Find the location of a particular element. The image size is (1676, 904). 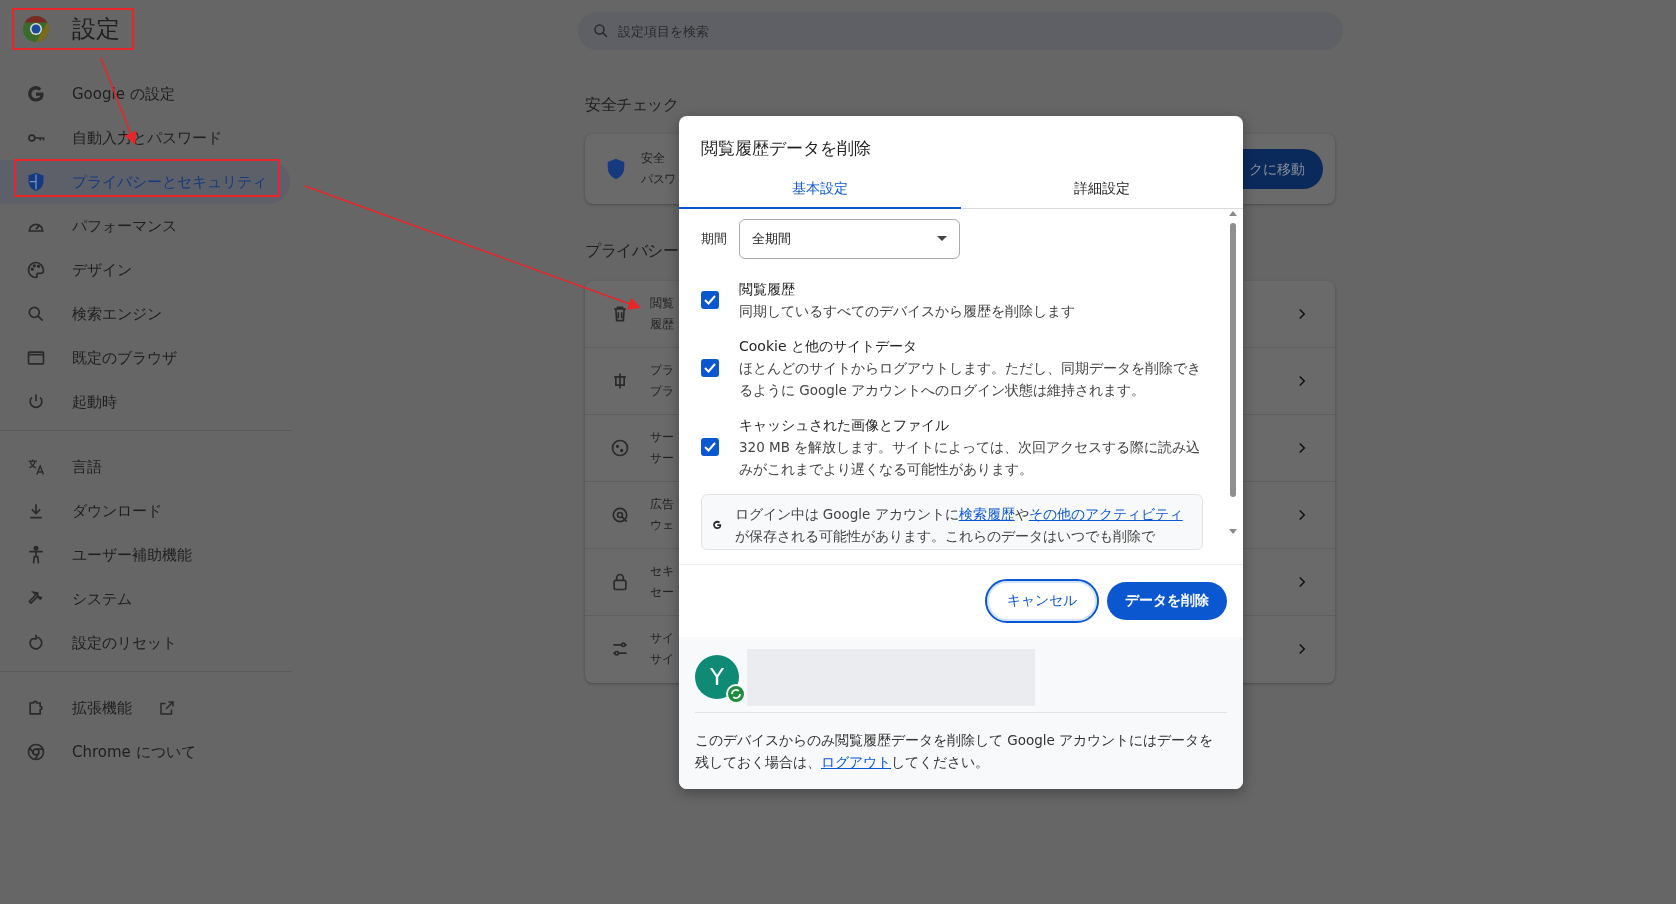

row-text: 閲覧 is located at coordinates (661, 303).